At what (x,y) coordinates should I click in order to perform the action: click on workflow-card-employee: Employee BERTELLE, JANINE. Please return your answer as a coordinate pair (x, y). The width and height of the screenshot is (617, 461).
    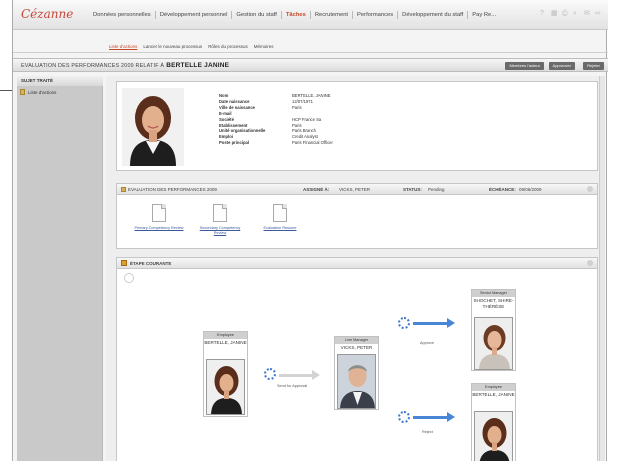
    Looking at the image, I should click on (225, 374).